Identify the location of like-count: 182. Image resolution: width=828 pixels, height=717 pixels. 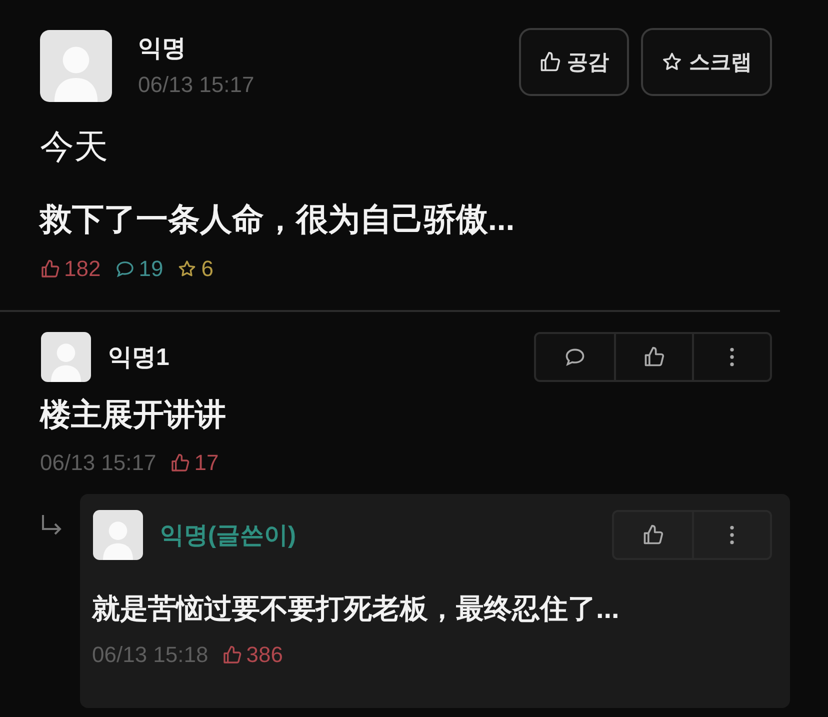
(82, 269).